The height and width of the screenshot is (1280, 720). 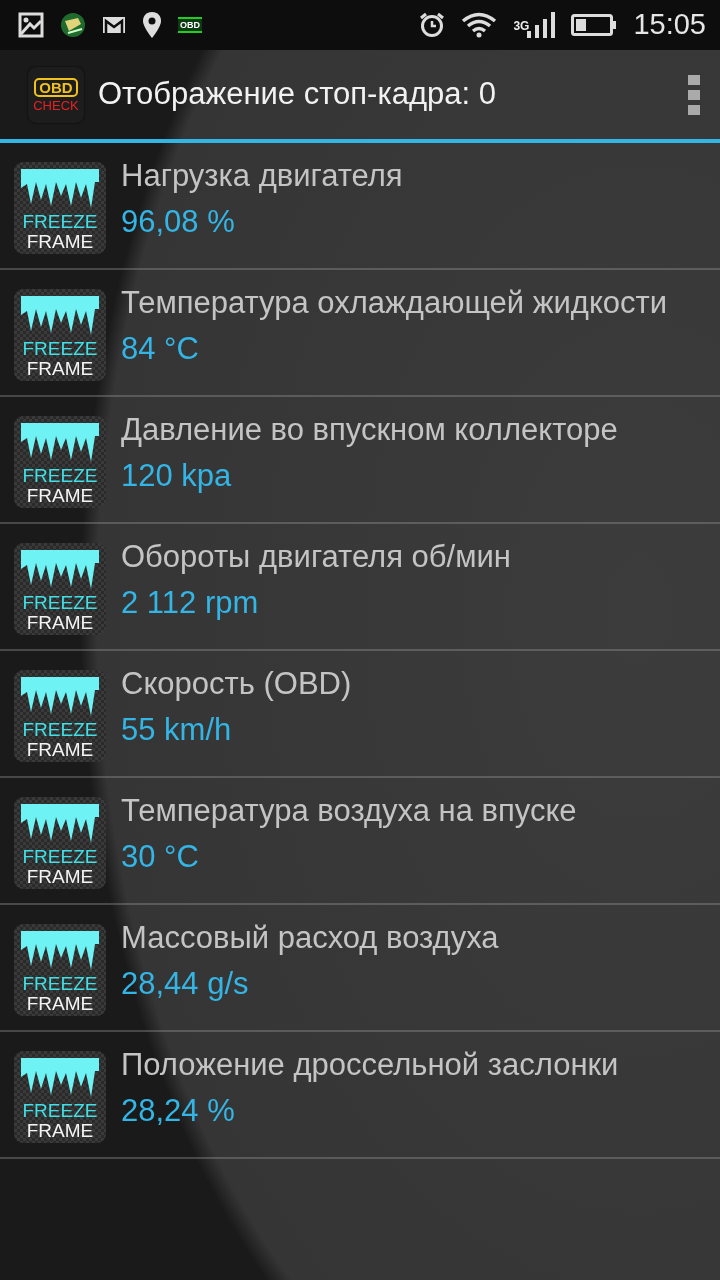 What do you see at coordinates (56, 87) in the screenshot?
I see `logo-obd-text: OBD` at bounding box center [56, 87].